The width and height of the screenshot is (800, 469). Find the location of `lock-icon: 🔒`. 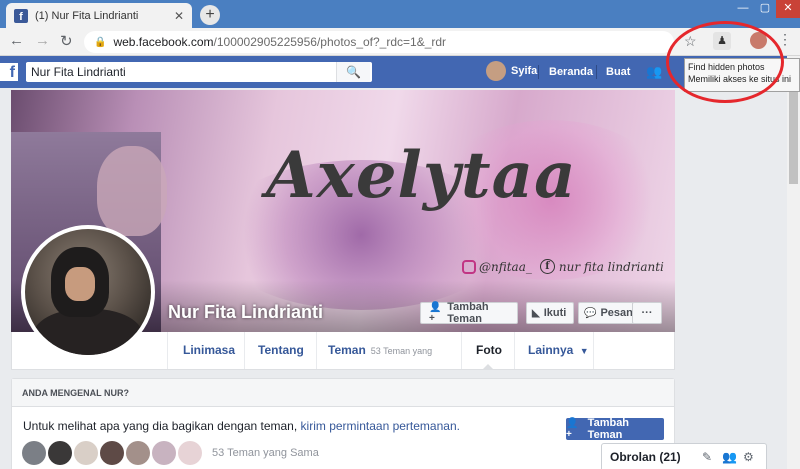

lock-icon: 🔒 is located at coordinates (100, 42).